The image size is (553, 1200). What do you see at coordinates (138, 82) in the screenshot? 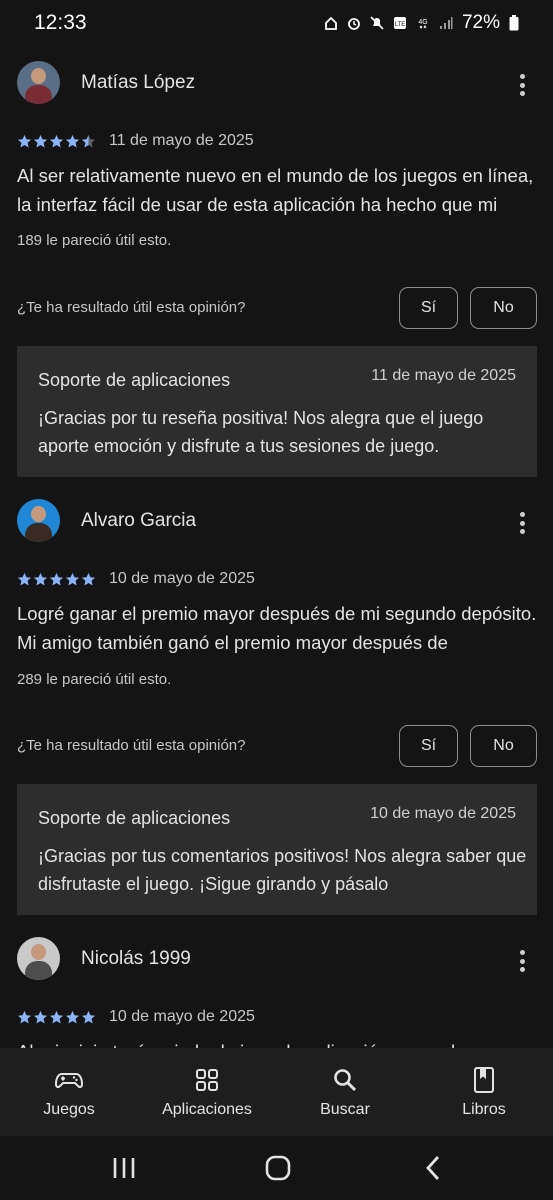
I see `reviewer-name: Matías López` at bounding box center [138, 82].